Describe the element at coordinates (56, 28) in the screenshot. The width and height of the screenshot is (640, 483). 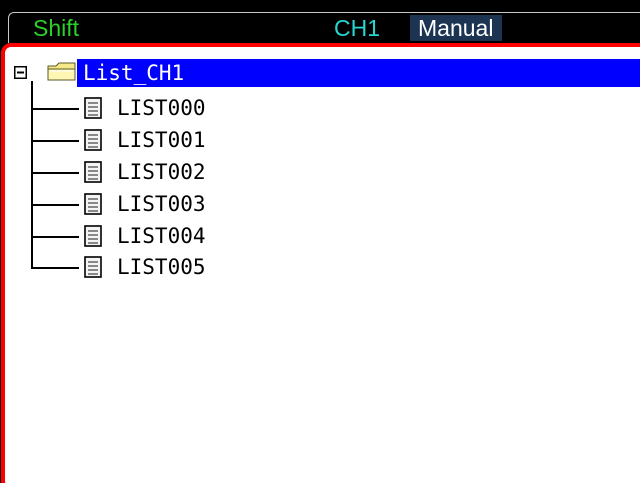
I see `shift-indicator: Shift` at that location.